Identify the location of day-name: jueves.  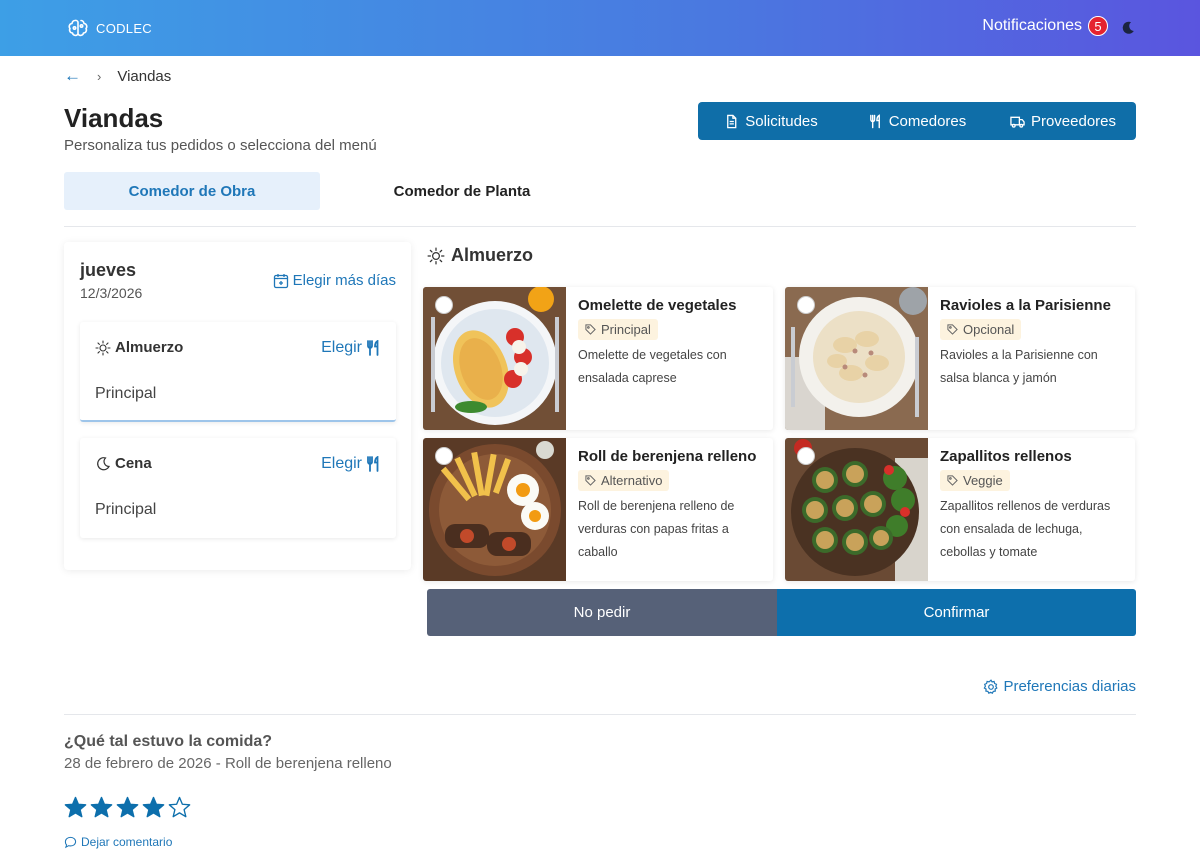
(108, 270).